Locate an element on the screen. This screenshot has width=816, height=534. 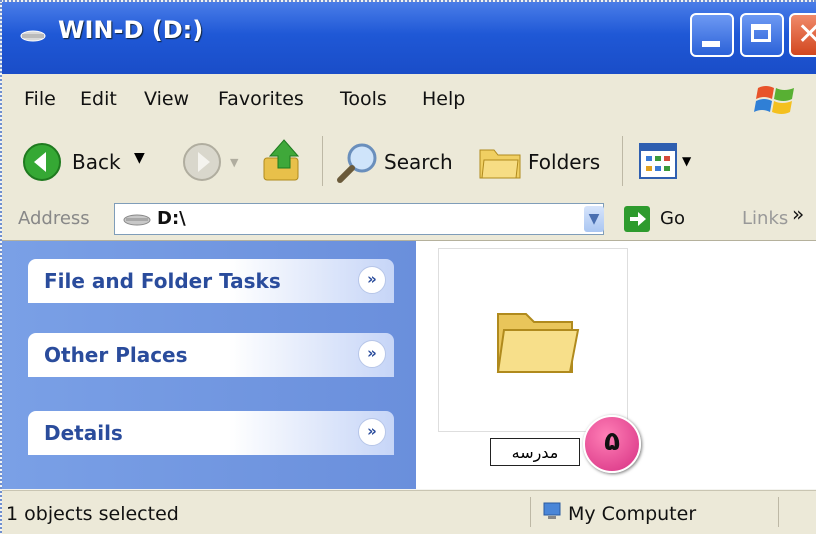
task-file-folder: File and Folder Tasks » is located at coordinates (211, 281).